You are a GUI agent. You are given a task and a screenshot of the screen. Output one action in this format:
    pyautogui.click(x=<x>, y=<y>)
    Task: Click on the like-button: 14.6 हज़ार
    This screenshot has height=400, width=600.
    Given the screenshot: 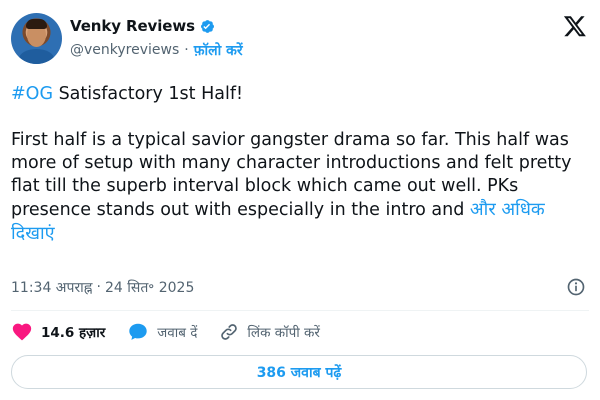 What is the action you would take?
    pyautogui.click(x=58, y=332)
    